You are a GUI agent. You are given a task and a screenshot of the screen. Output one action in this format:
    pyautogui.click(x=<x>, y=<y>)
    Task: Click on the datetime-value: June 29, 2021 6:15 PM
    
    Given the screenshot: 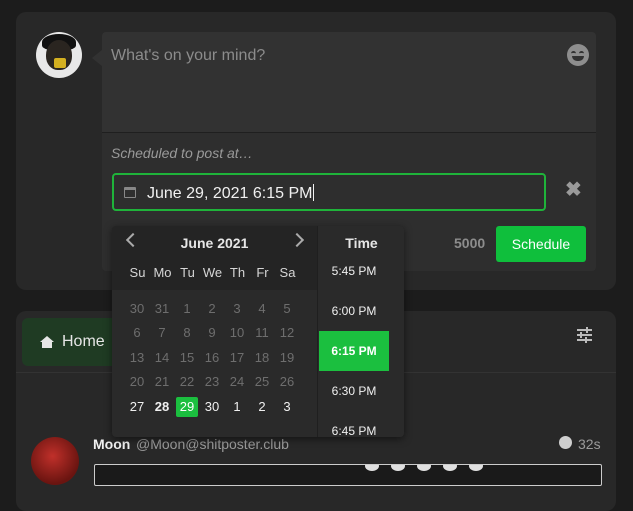 What is the action you would take?
    pyautogui.click(x=230, y=193)
    